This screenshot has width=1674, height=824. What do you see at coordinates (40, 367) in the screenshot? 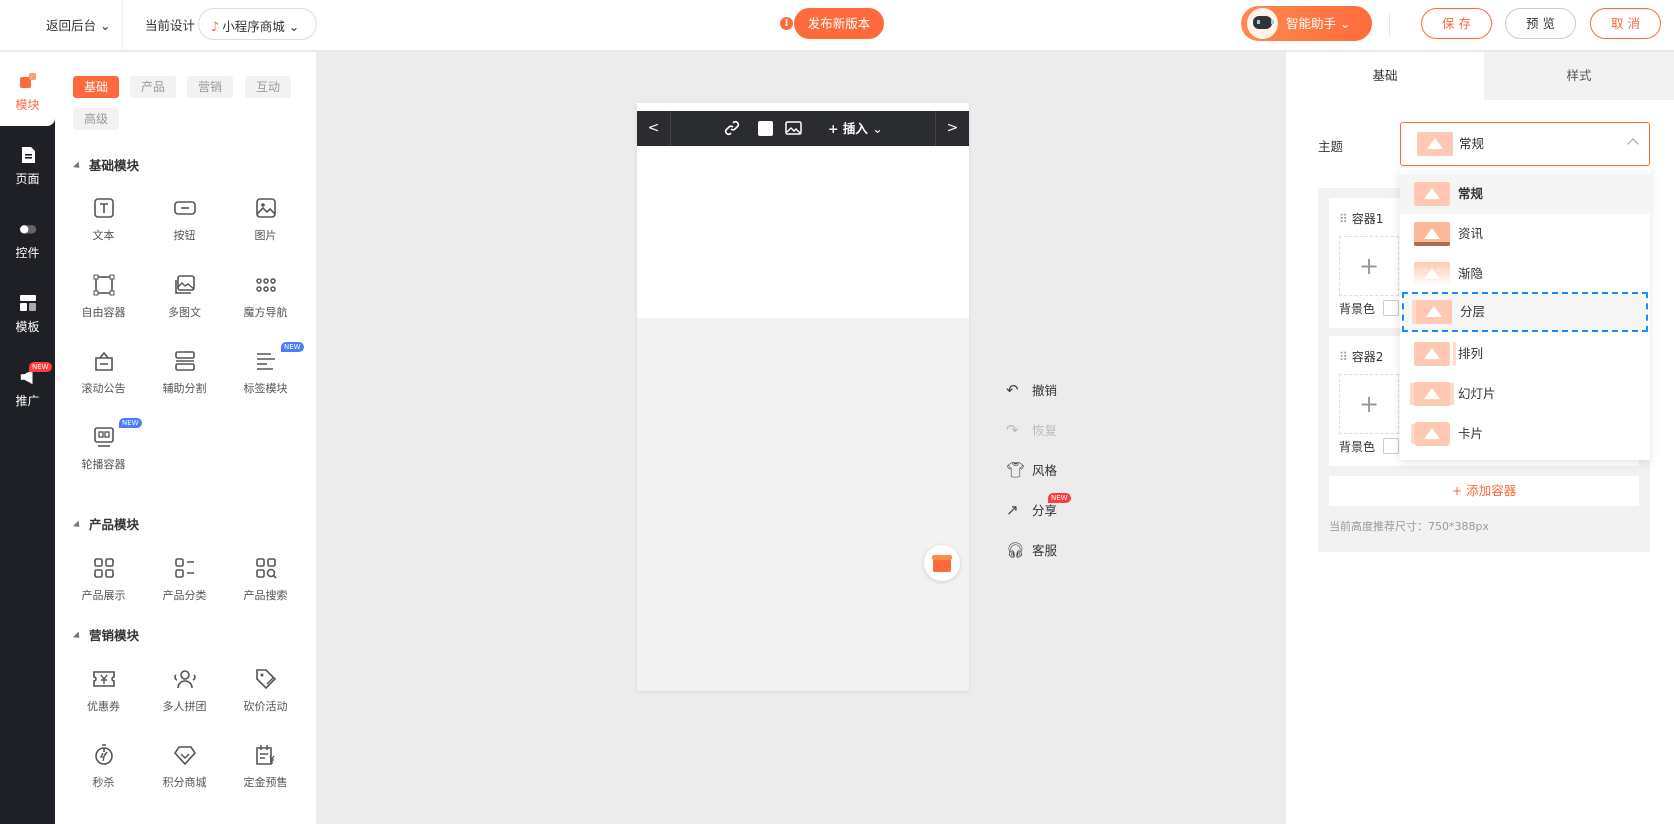
I see `new-badge: NEW` at bounding box center [40, 367].